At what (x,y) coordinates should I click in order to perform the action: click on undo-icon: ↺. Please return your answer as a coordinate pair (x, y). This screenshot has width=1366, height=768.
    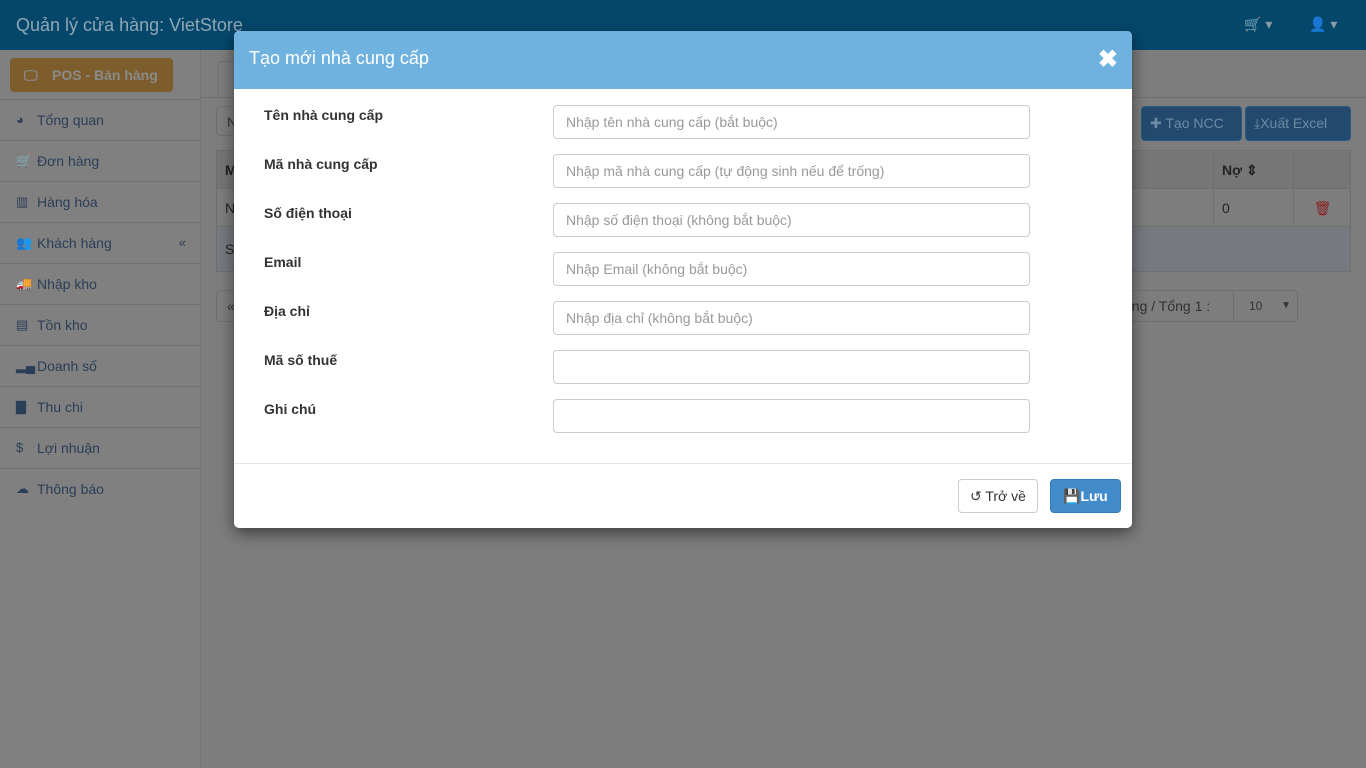
    Looking at the image, I should click on (976, 496).